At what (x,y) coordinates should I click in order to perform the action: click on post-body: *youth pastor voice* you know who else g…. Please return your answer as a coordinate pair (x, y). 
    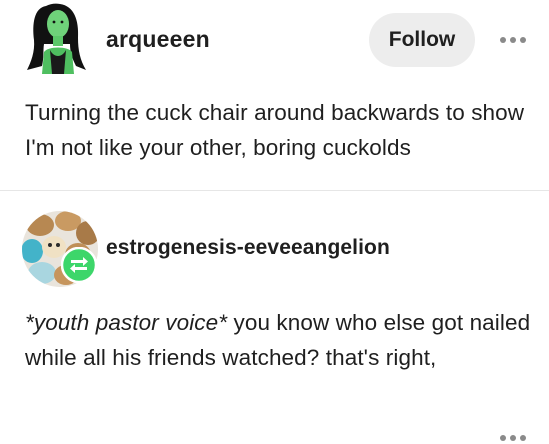
    Looking at the image, I should click on (282, 340).